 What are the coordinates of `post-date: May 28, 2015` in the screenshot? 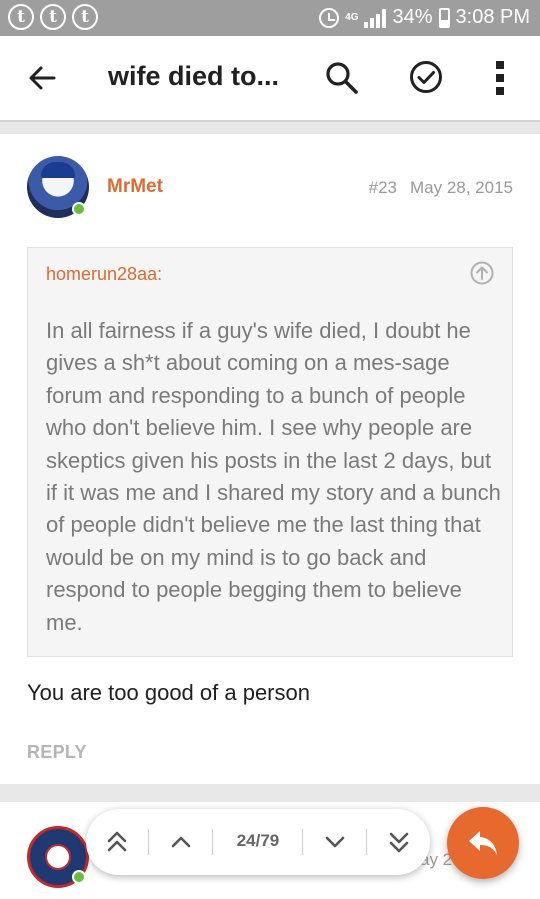 It's located at (461, 187).